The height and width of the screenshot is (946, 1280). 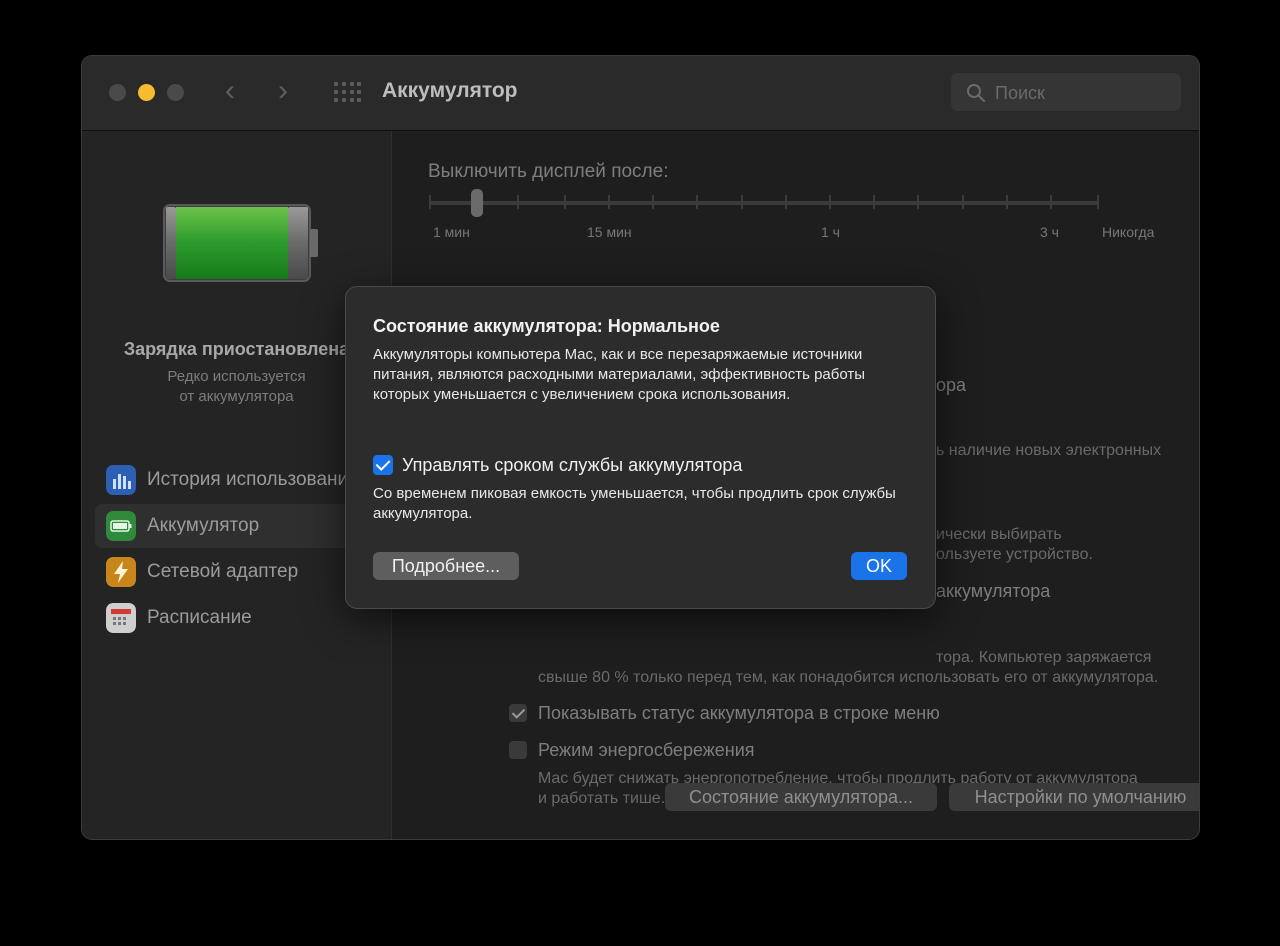 I want to click on manage-battery-label: Управлять сроком службы аккумулятора, so click(x=572, y=465).